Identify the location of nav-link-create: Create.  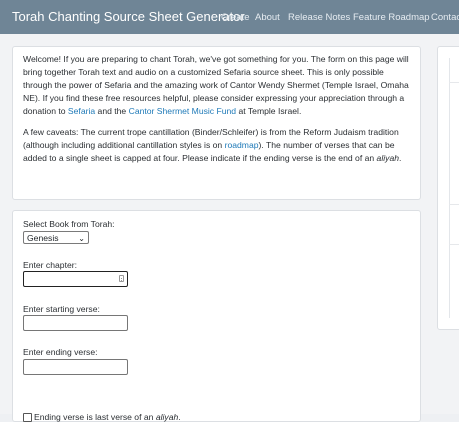
(235, 17).